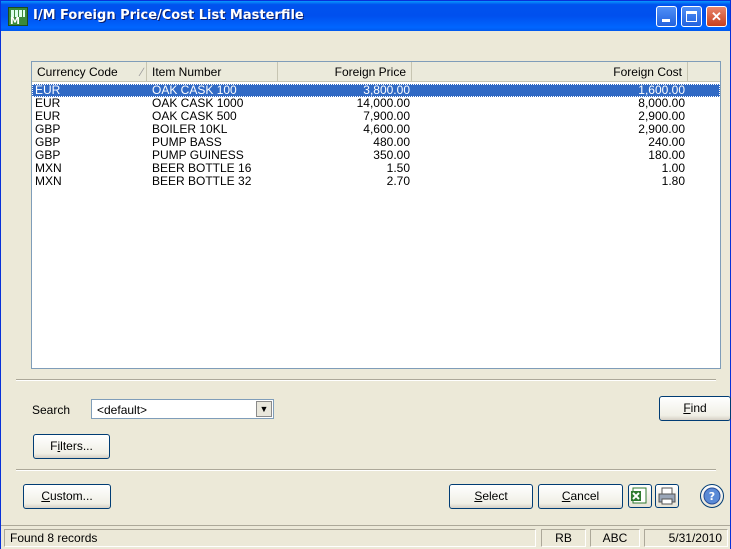 The height and width of the screenshot is (549, 731). Describe the element at coordinates (168, 15) in the screenshot. I see `window-title: I/M Foreign Price/Cost List Masterfile` at that location.